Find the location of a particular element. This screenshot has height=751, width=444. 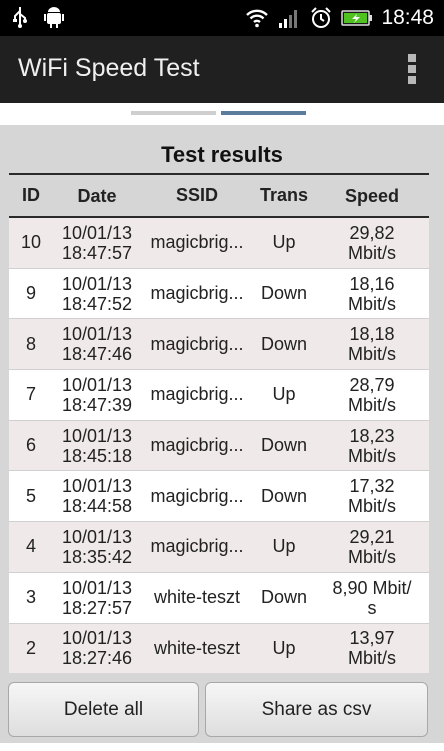

page-indicator is located at coordinates (222, 114).